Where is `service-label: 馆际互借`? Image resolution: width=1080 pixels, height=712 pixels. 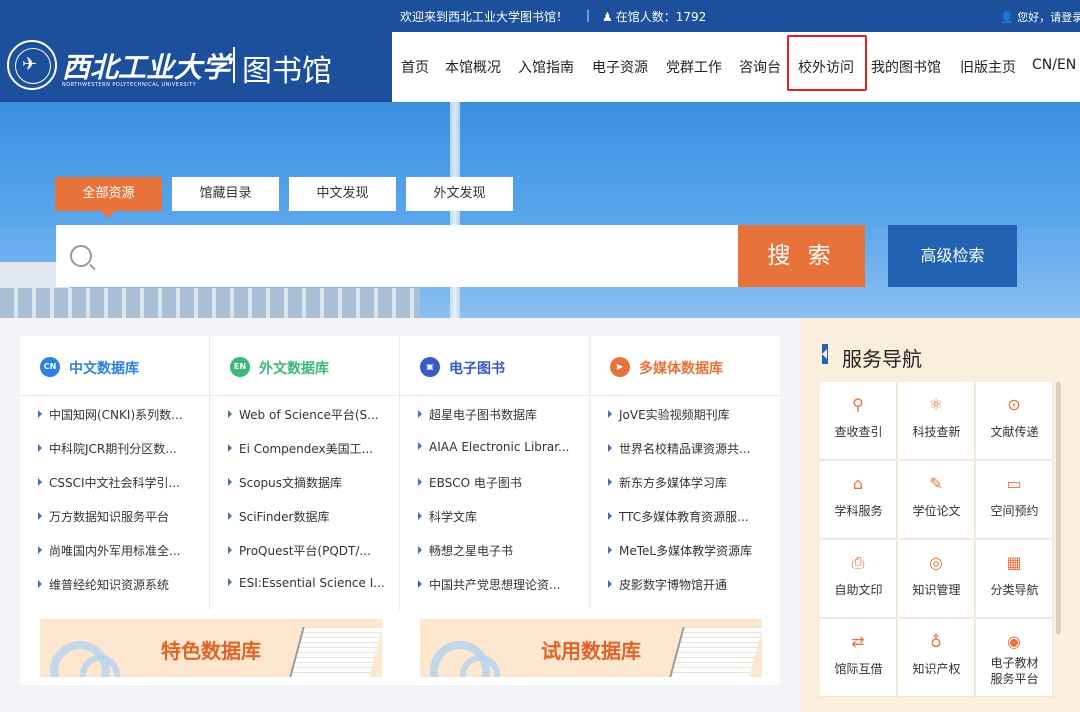
service-label: 馆际互借 is located at coordinates (858, 669).